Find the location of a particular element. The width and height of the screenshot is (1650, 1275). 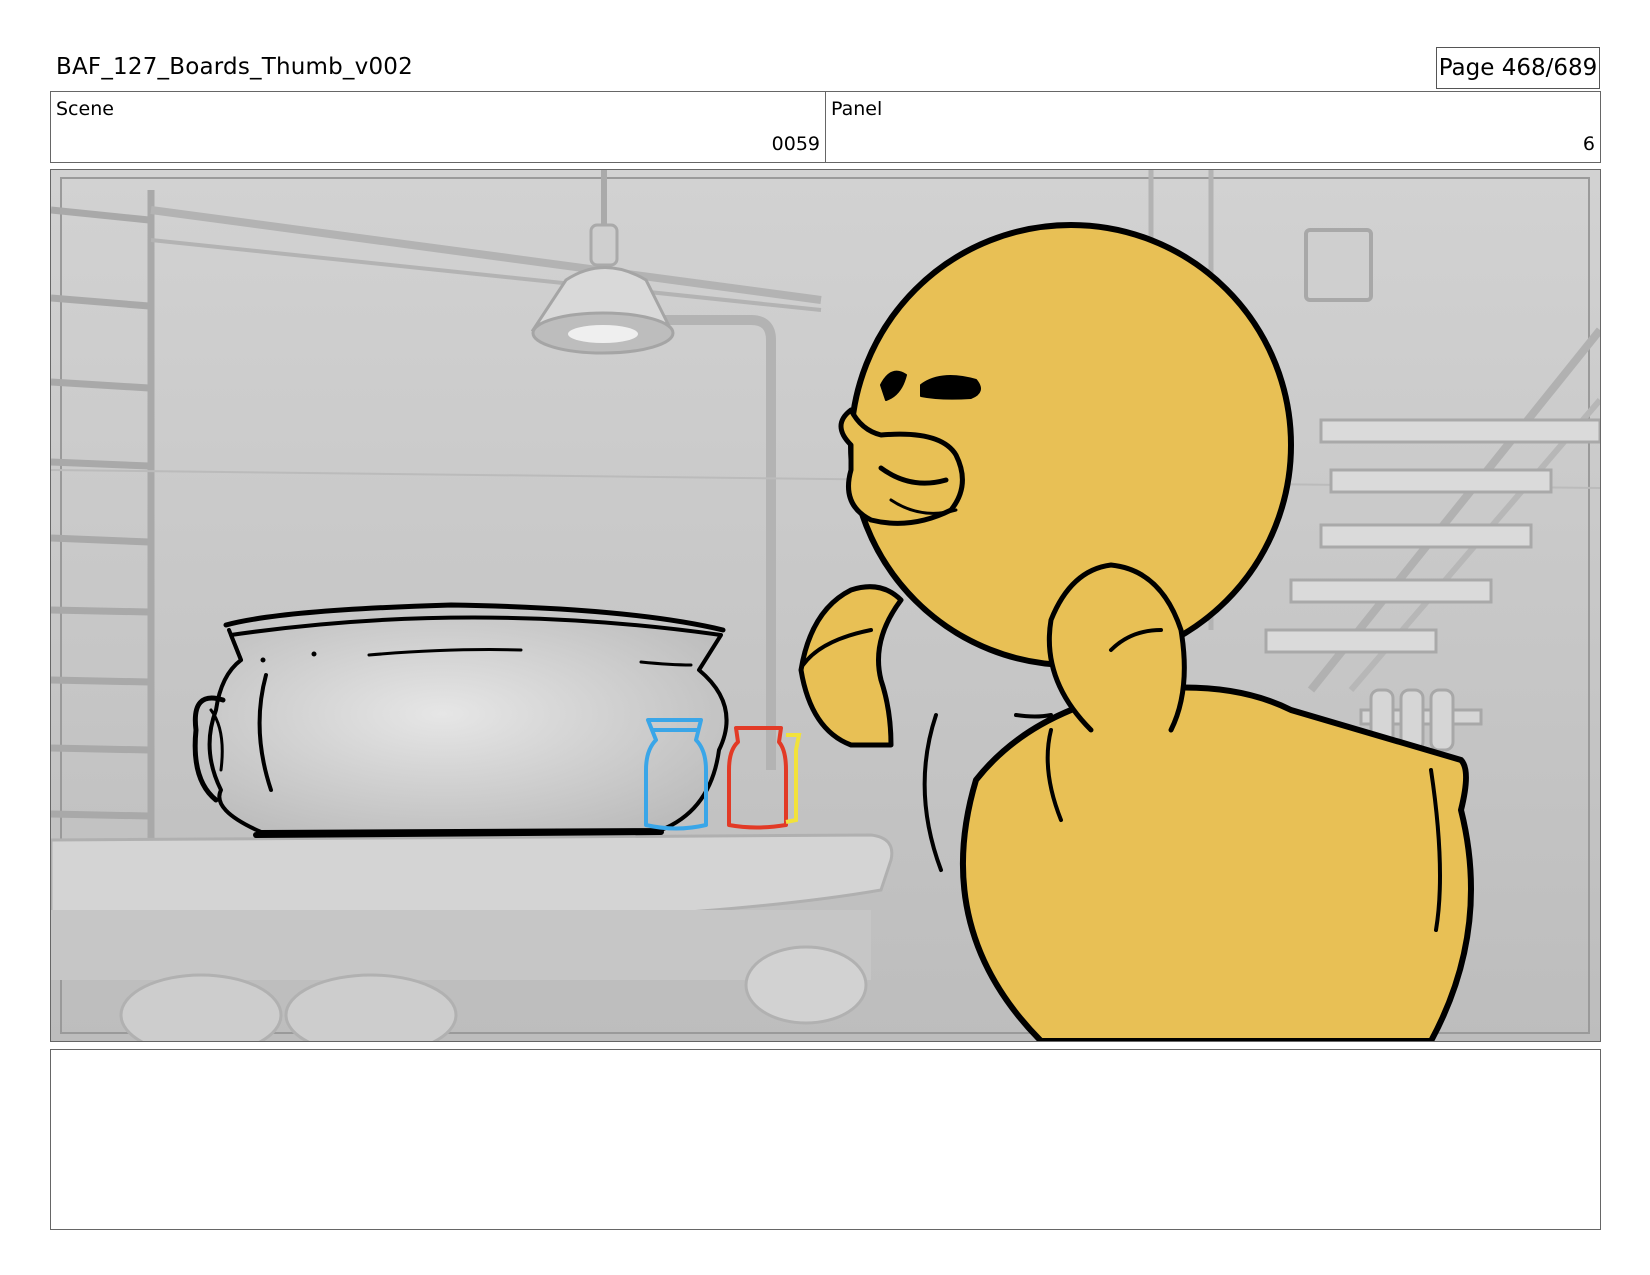

scene-label: Scene is located at coordinates (85, 109).